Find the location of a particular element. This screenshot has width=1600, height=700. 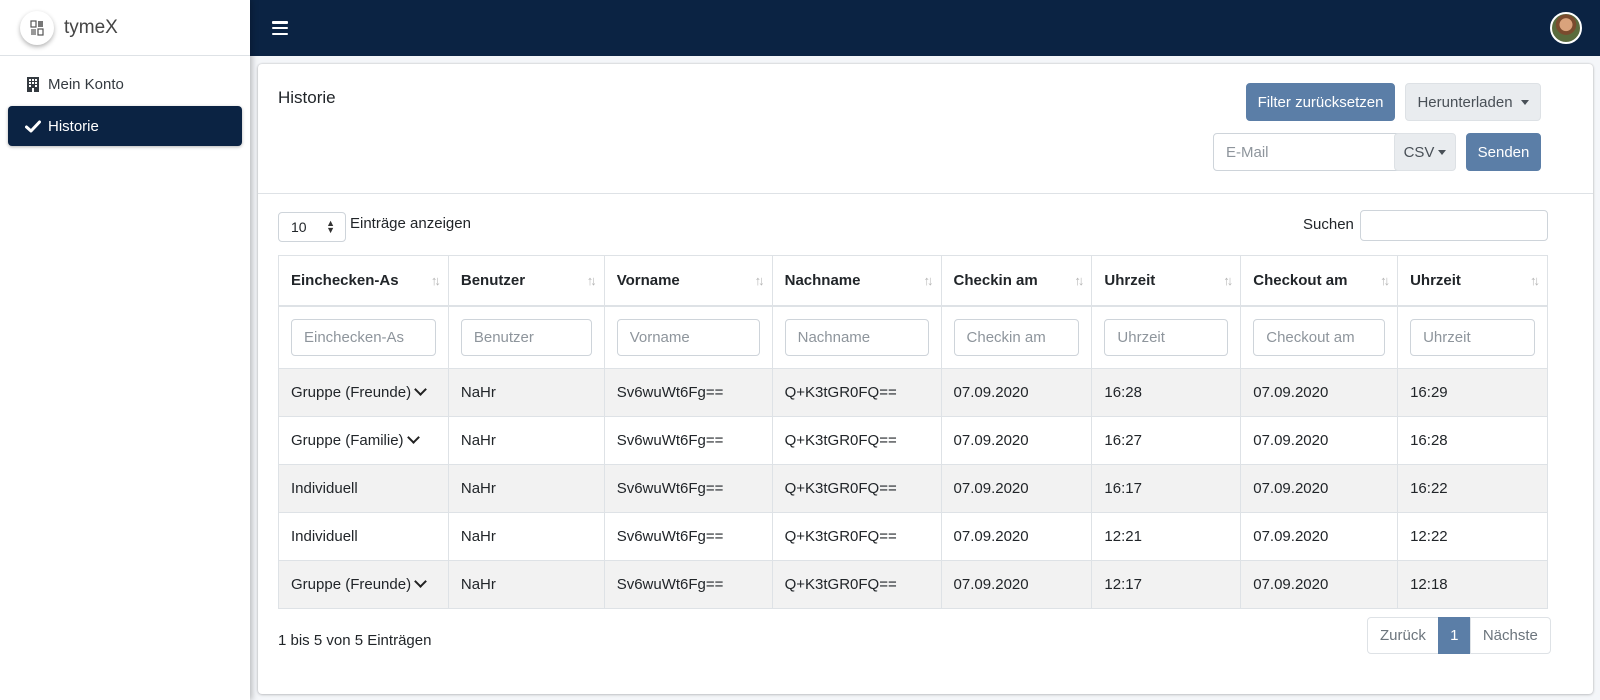

search-label: Suchen is located at coordinates (1328, 224).